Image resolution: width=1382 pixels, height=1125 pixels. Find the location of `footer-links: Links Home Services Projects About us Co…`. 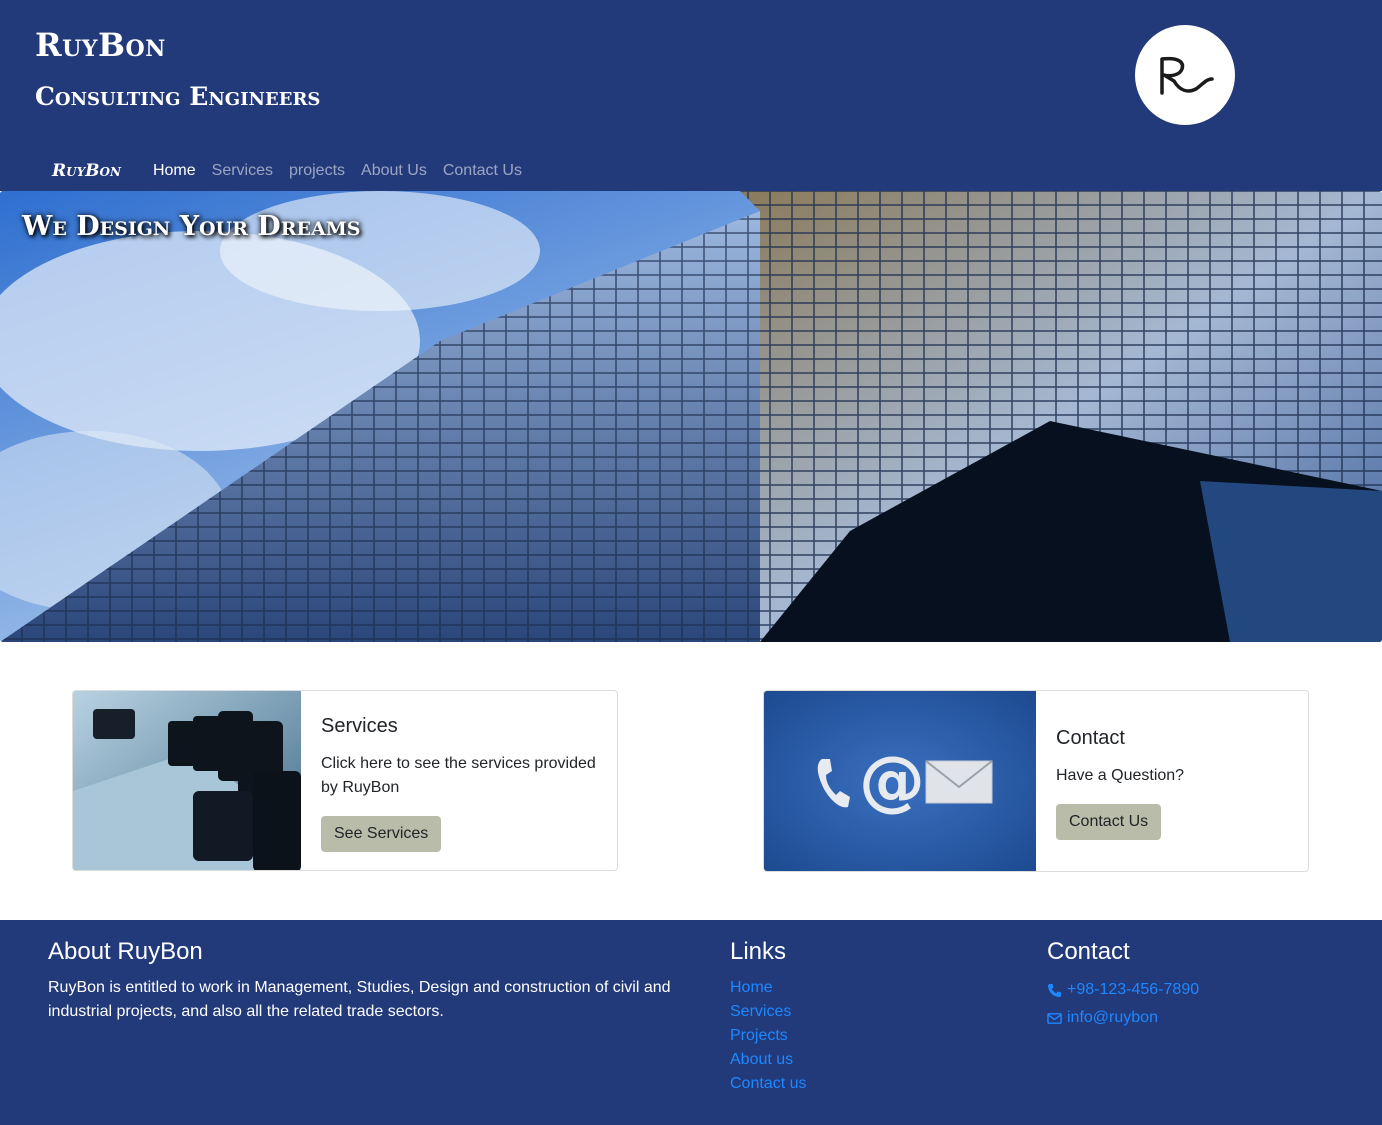

footer-links: Links Home Services Projects About us Co… is located at coordinates (855, 1017).